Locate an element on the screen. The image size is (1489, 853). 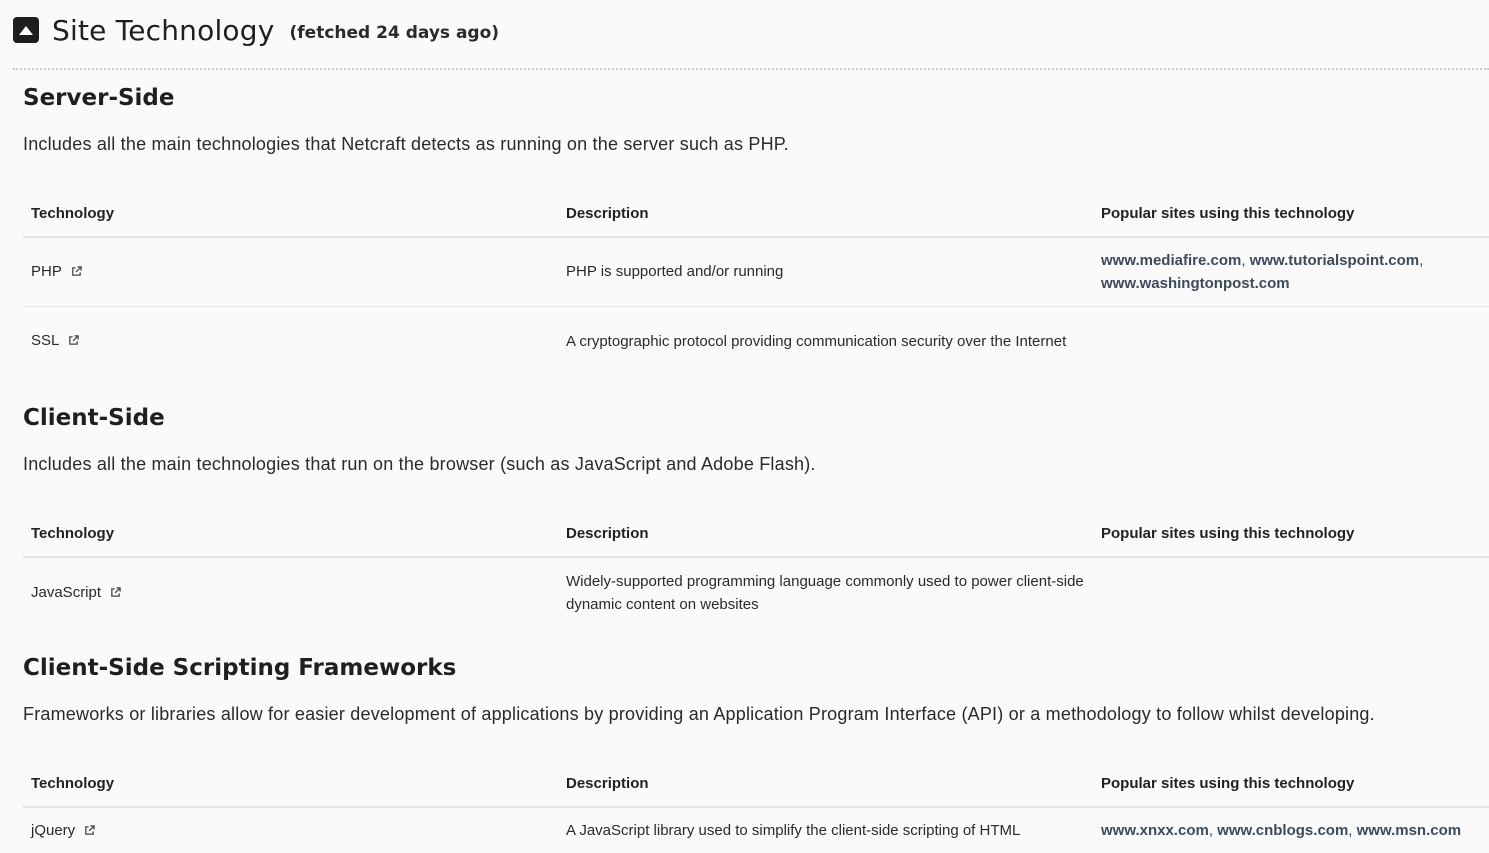
collapse-toggle-button is located at coordinates (26, 30).